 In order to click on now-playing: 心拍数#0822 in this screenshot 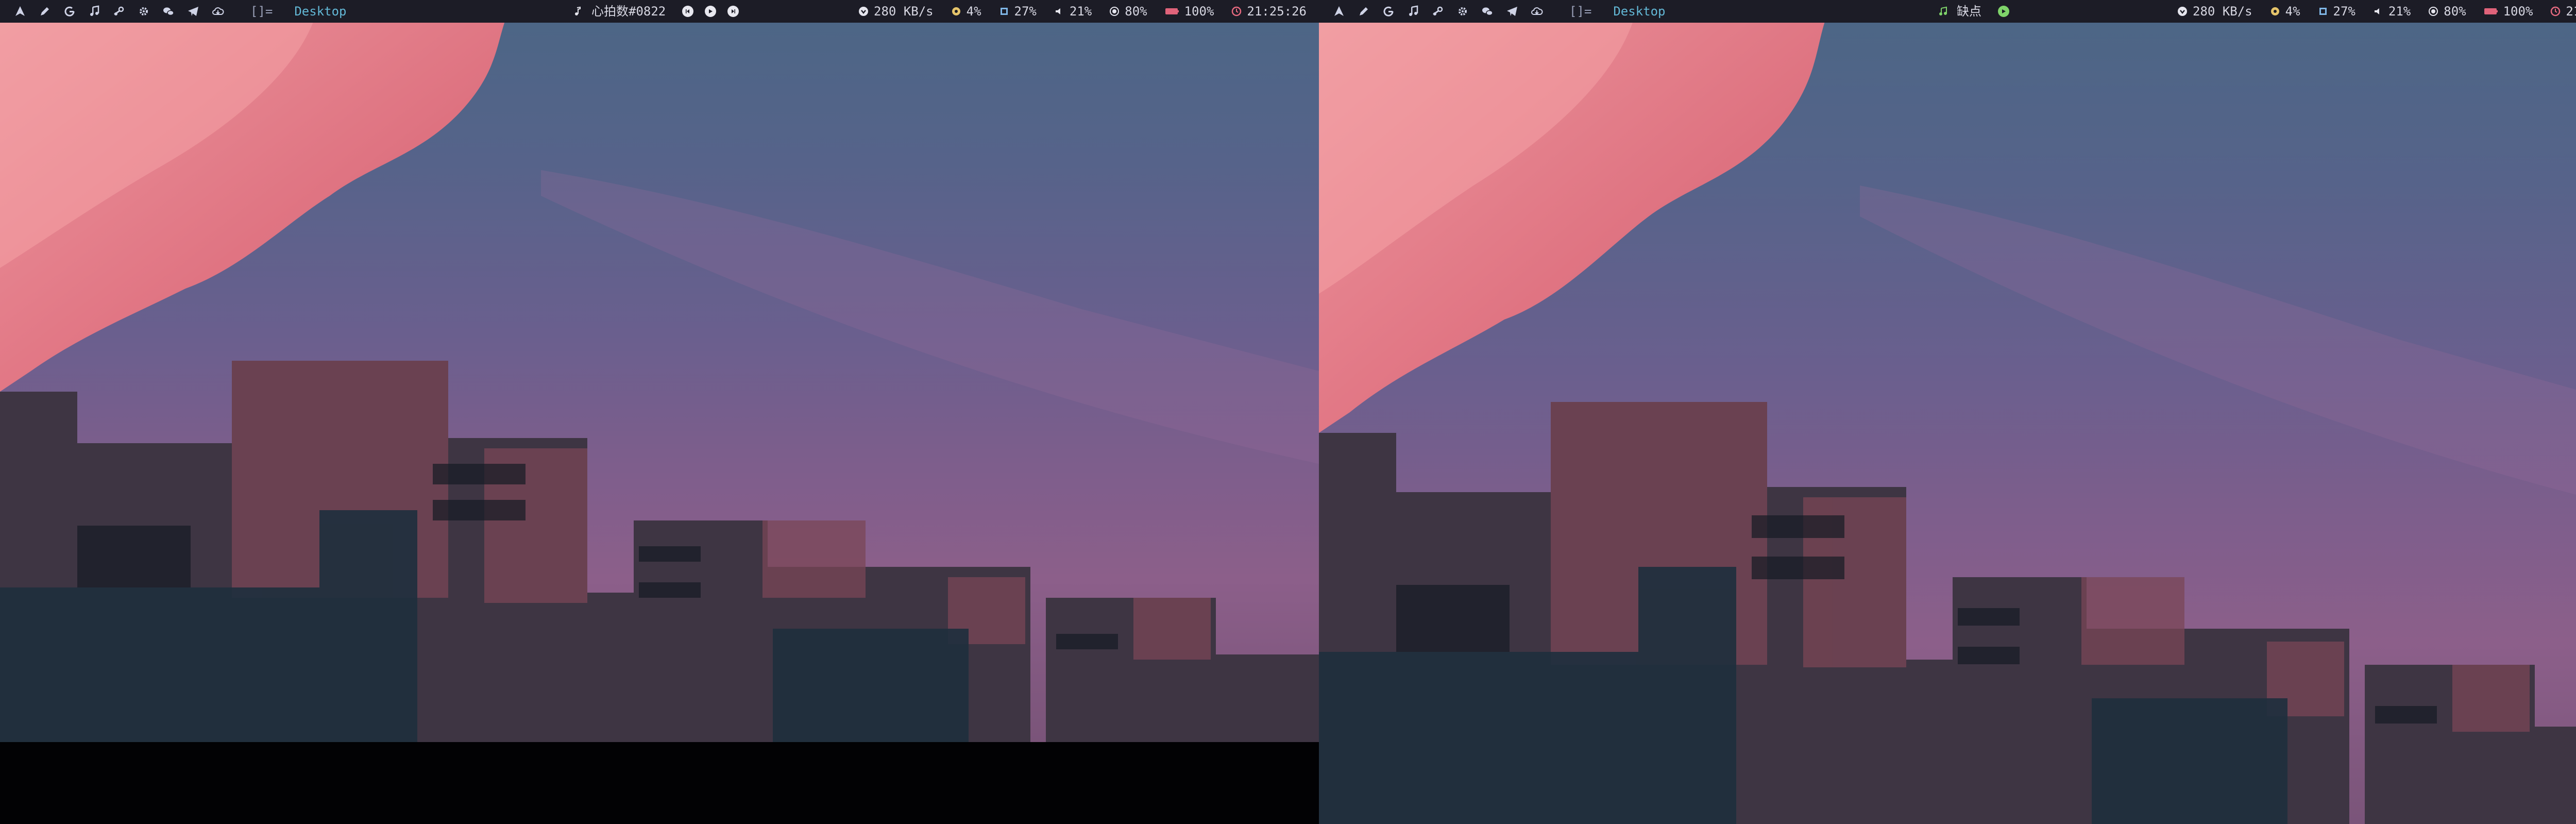, I will do `click(656, 11)`.